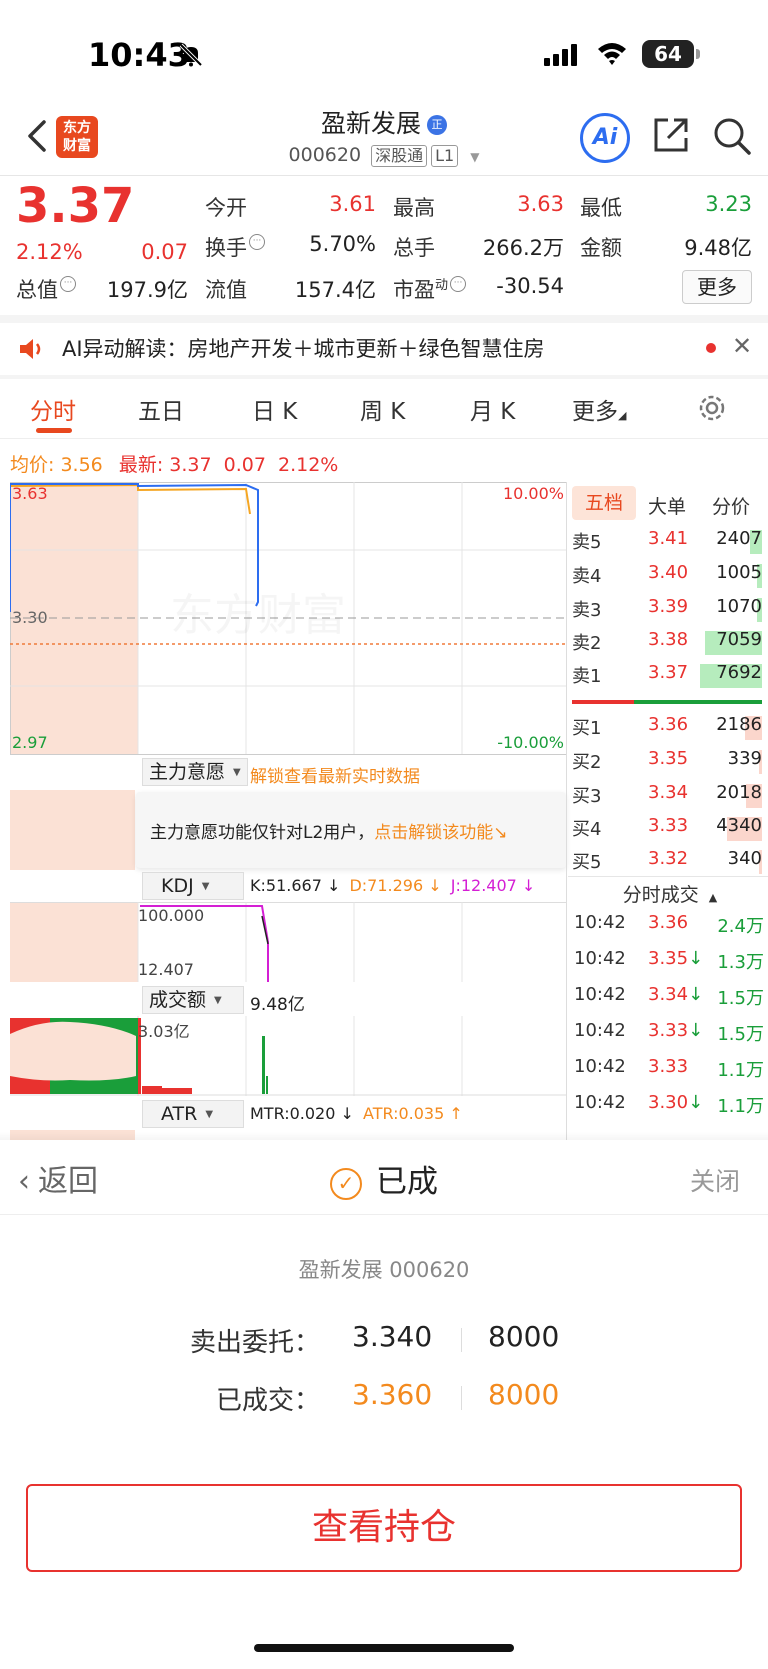 This screenshot has height=1669, width=768. I want to click on indicator-selector-kdj: KDJ ▼, so click(193, 886).